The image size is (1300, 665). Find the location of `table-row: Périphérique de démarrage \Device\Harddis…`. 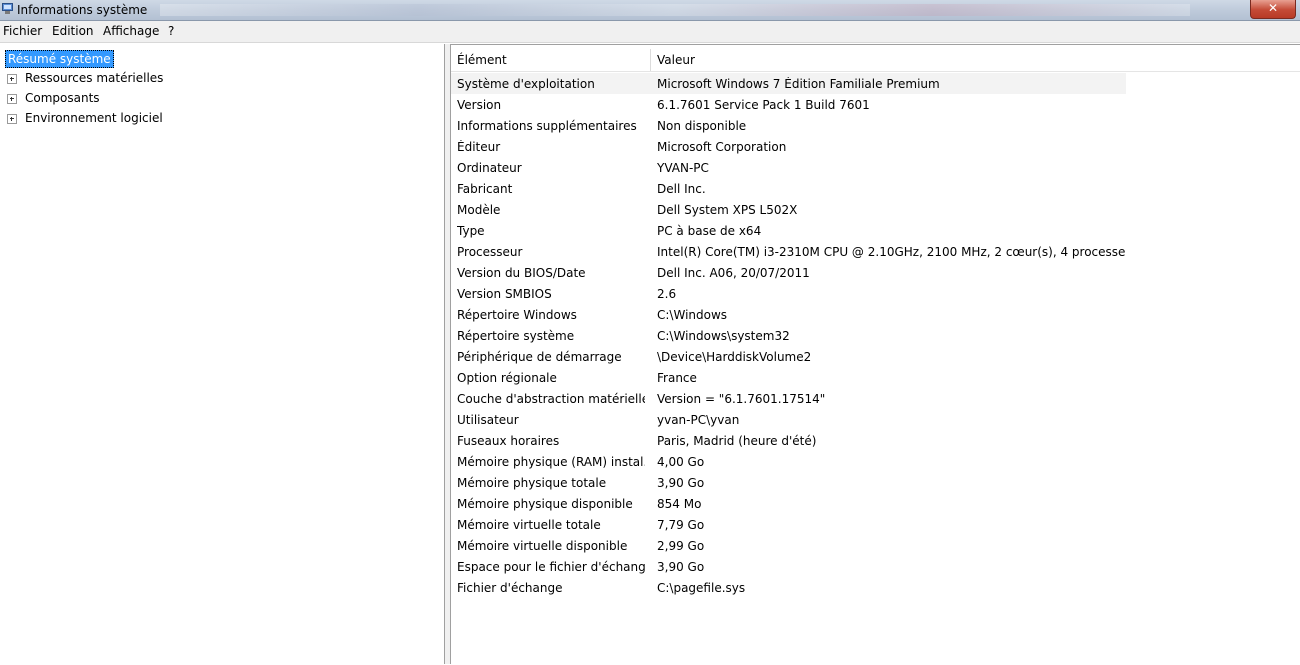

table-row: Périphérique de démarrage \Device\Harddis… is located at coordinates (788, 356).